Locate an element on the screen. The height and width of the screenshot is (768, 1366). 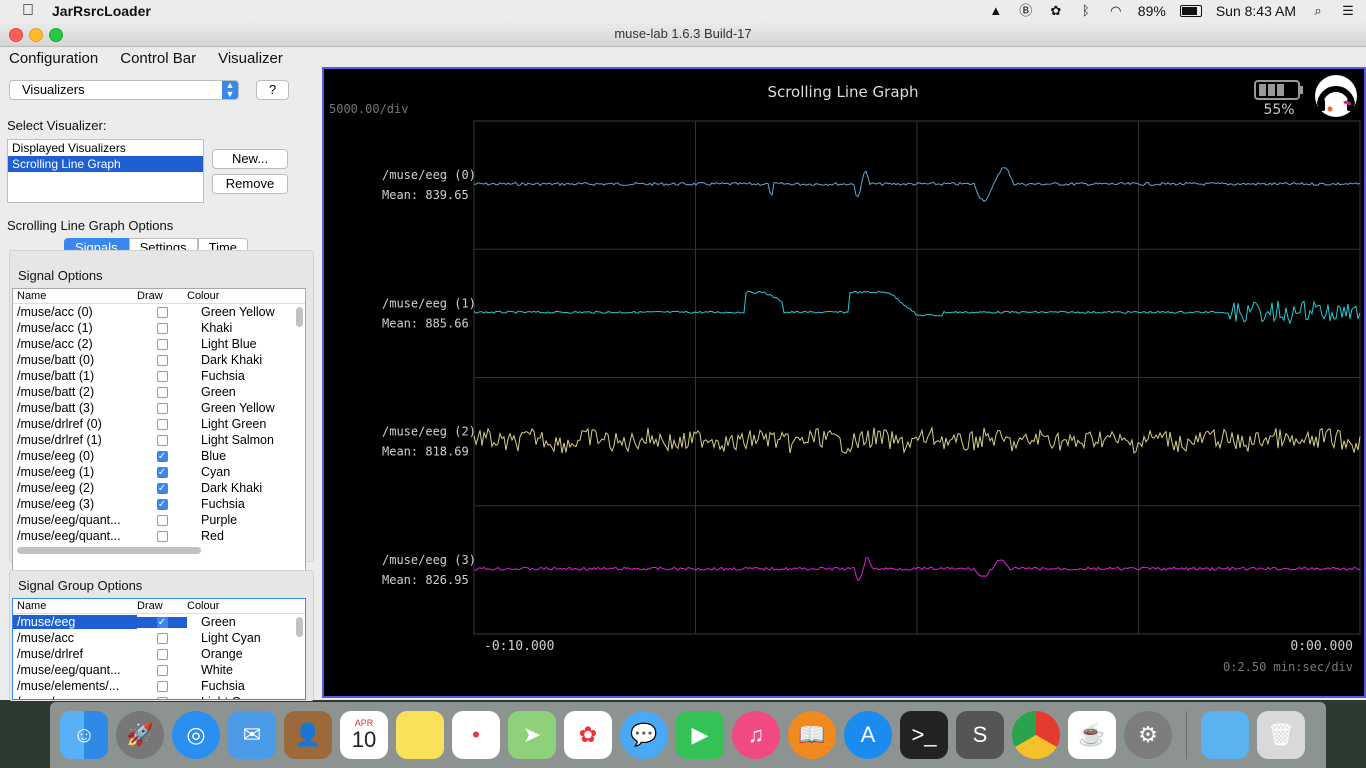
terminal-icon: >_ is located at coordinates (924, 735).